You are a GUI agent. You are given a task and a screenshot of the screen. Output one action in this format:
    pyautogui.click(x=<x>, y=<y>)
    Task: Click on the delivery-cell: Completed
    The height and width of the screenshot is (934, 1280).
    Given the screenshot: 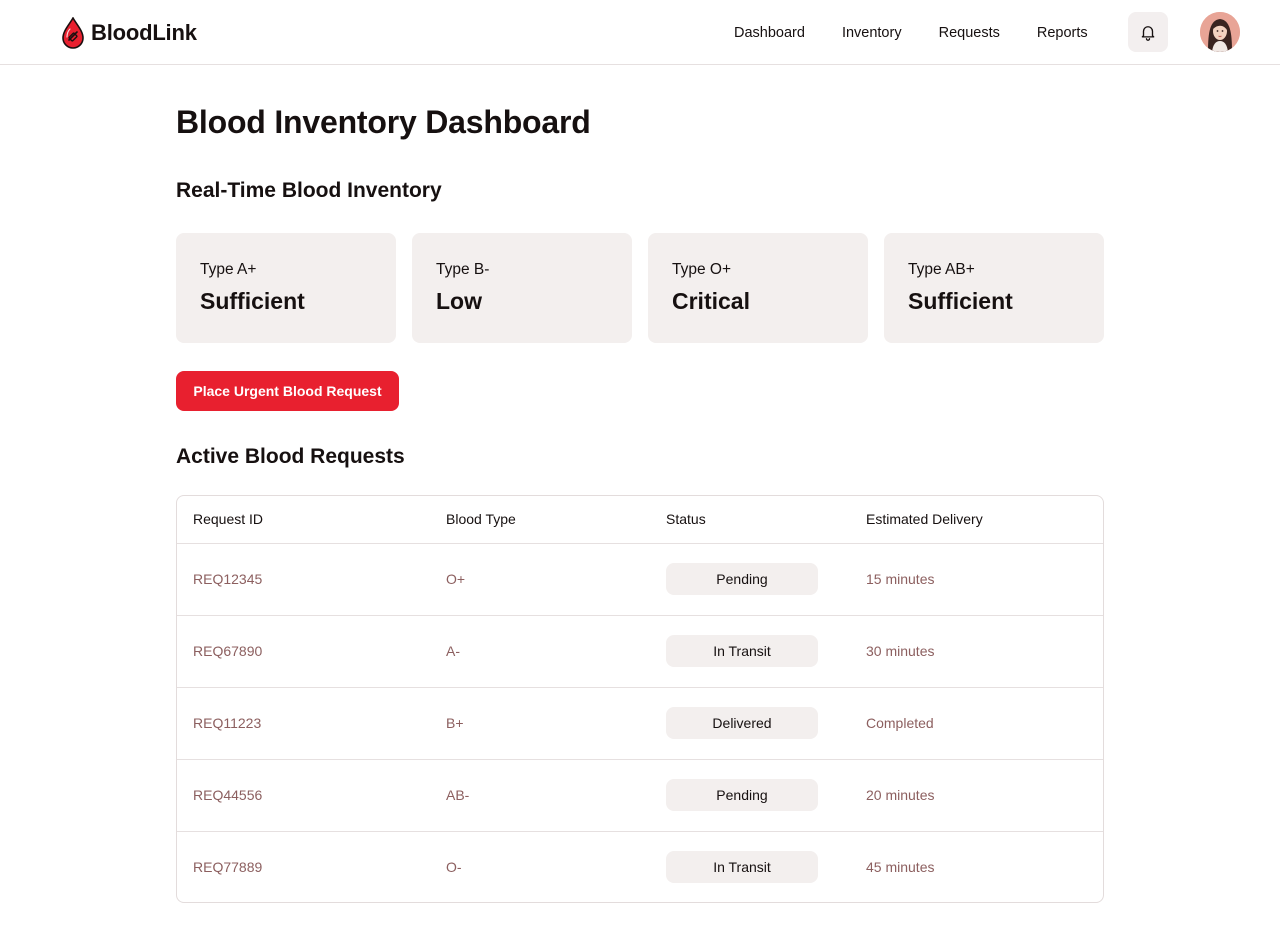 What is the action you would take?
    pyautogui.click(x=976, y=723)
    